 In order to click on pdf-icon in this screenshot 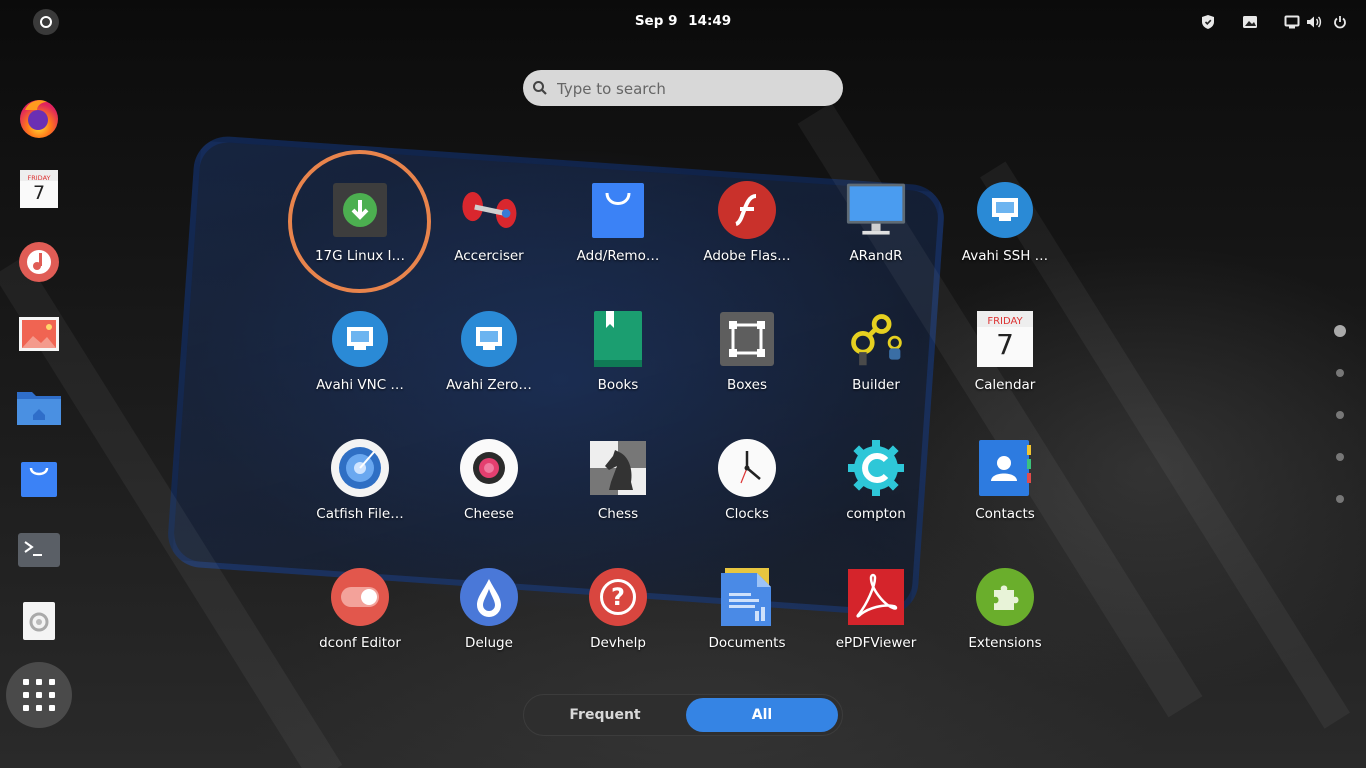, I will do `click(876, 597)`.